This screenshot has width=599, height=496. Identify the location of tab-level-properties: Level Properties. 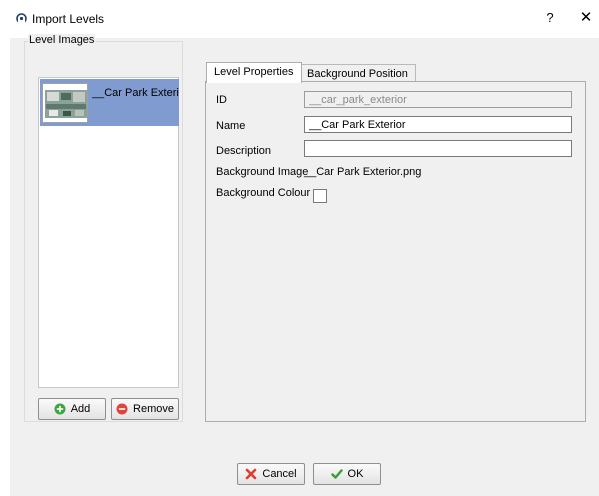
(254, 72).